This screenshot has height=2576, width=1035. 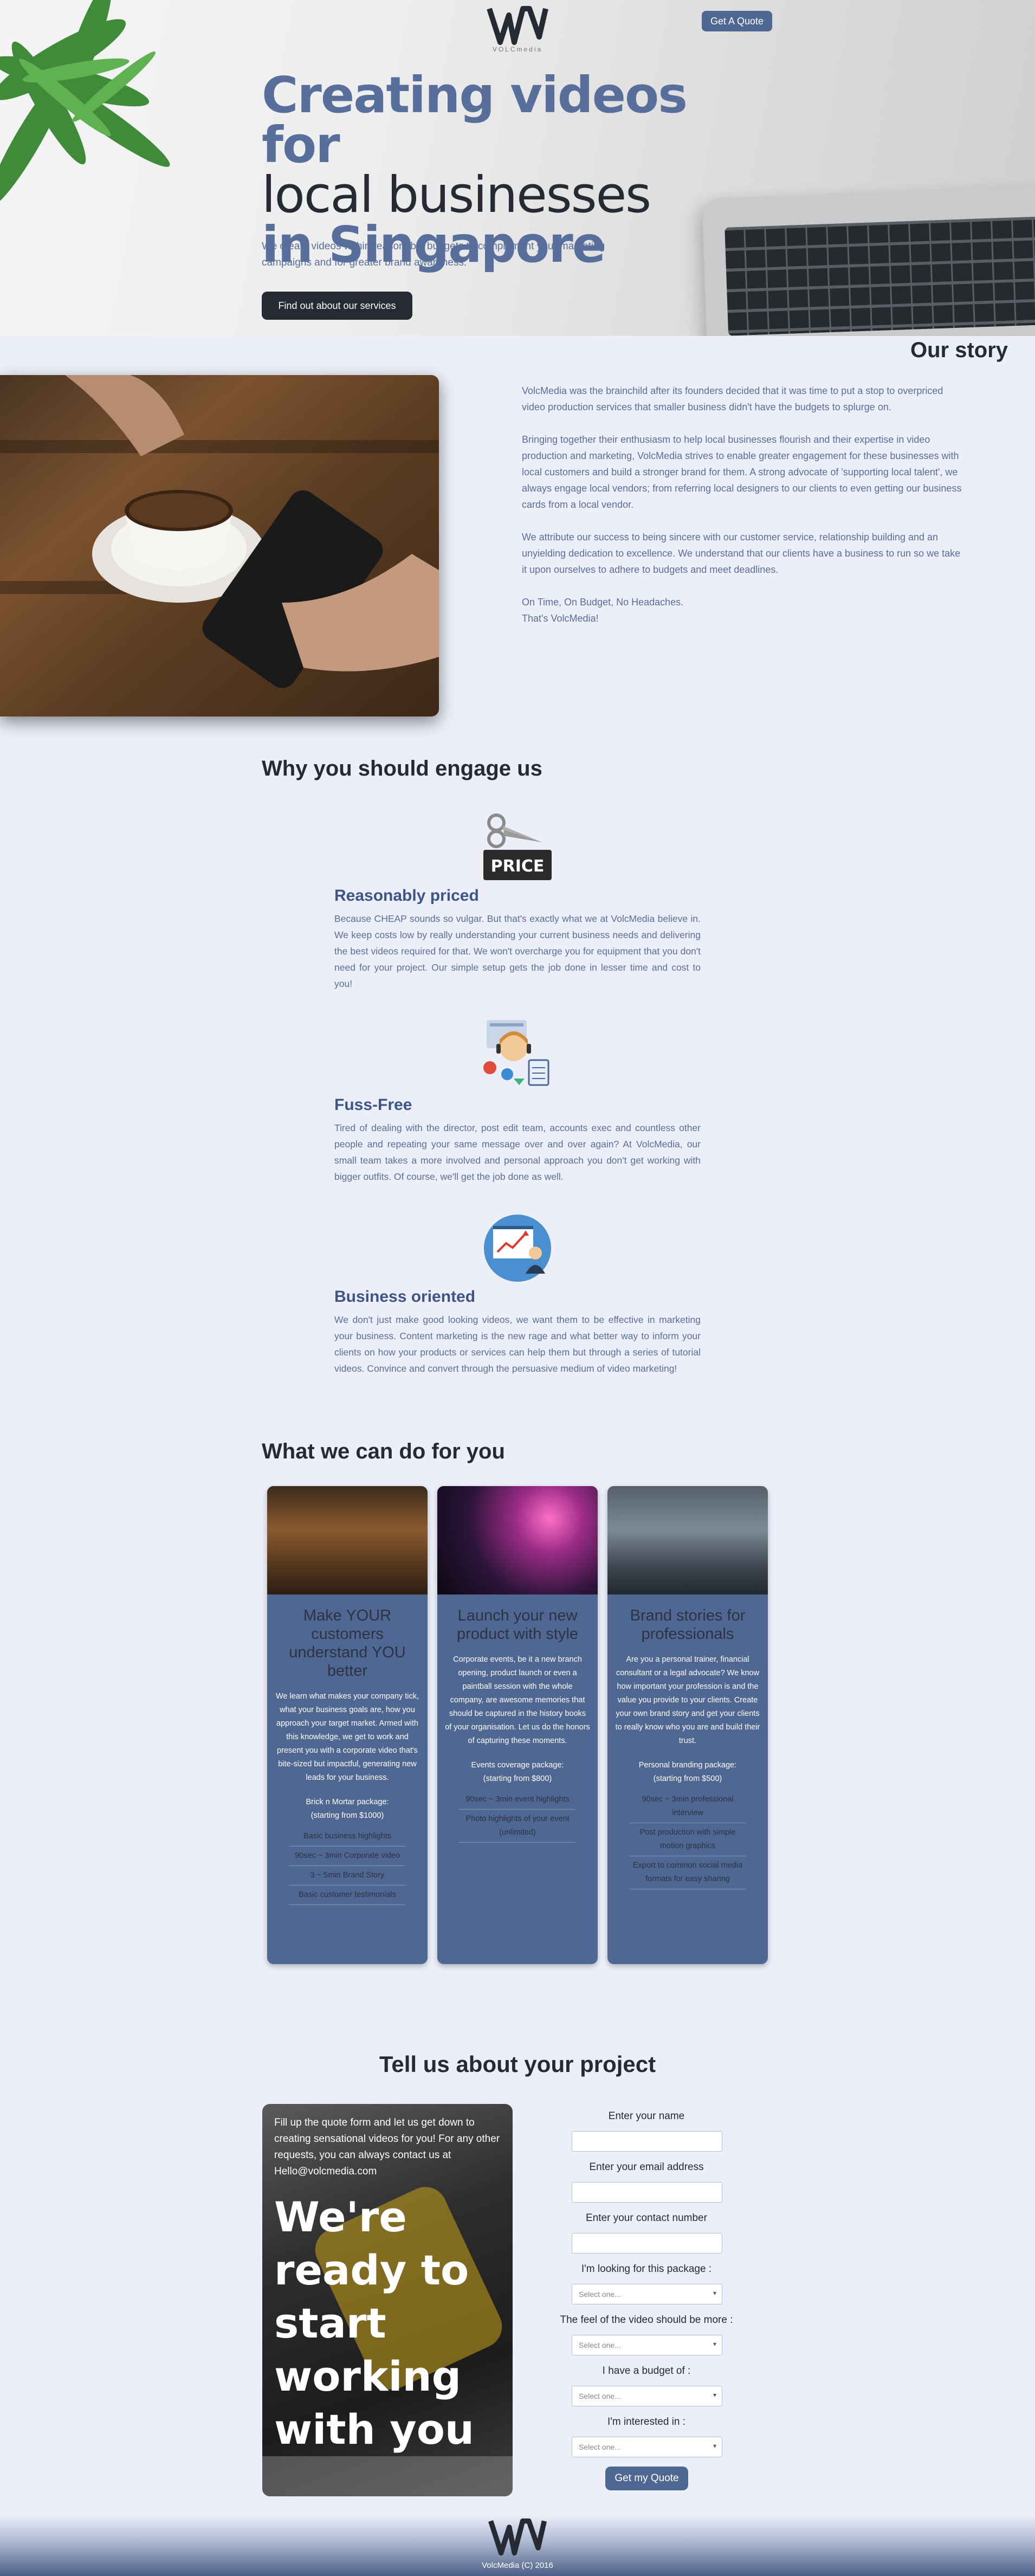 I want to click on footer-copyright: VolcMedia (C) 2016, so click(x=517, y=2565).